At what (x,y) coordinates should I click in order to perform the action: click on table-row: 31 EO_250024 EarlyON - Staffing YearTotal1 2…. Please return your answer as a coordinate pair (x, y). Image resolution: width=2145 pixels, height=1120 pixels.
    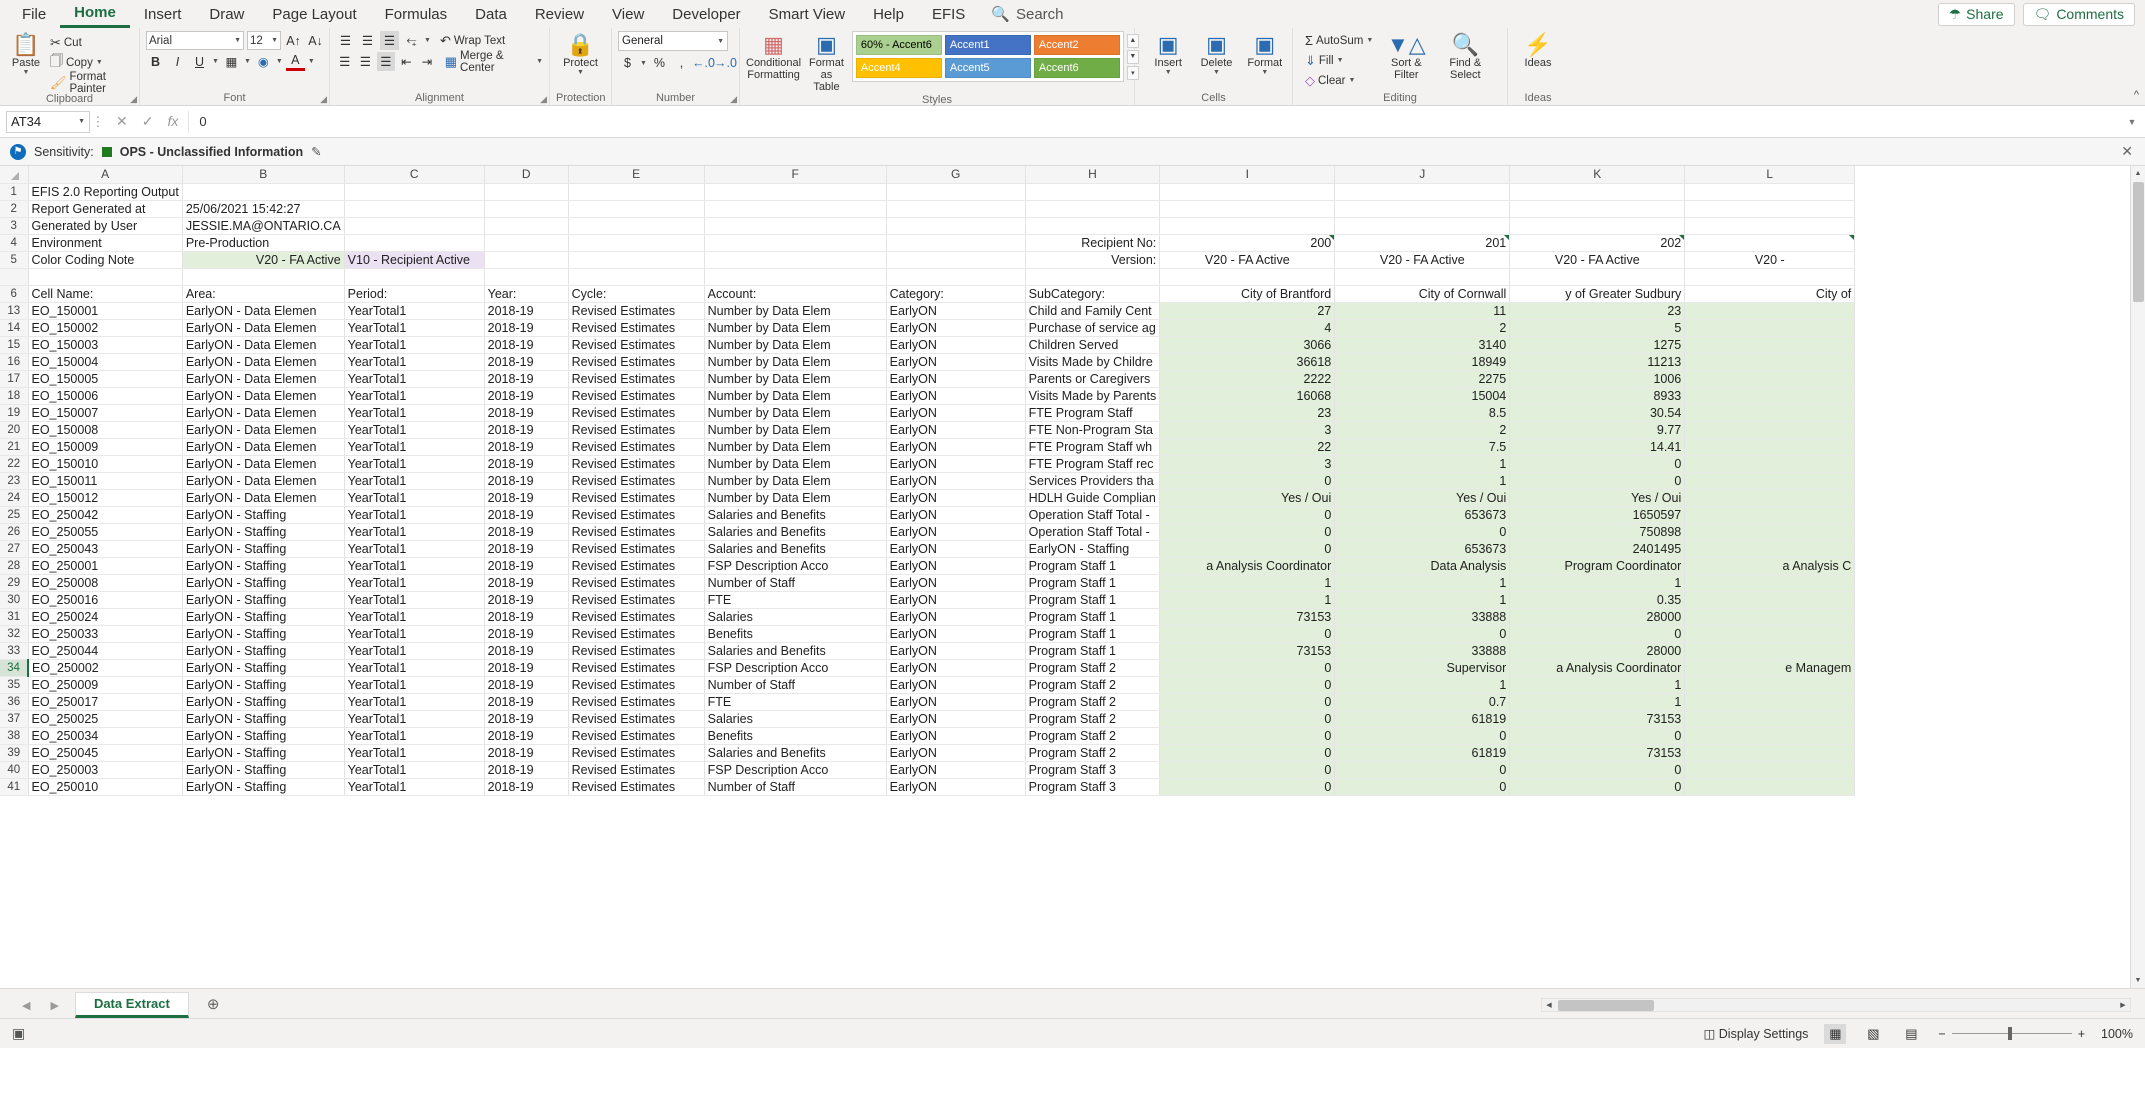
    Looking at the image, I should click on (928, 617).